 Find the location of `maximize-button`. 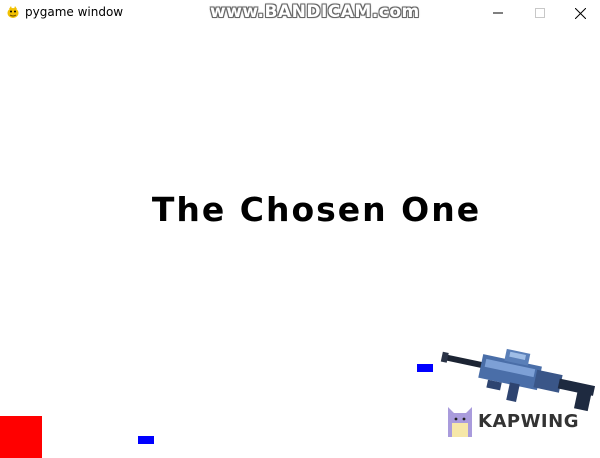

maximize-button is located at coordinates (540, 13).